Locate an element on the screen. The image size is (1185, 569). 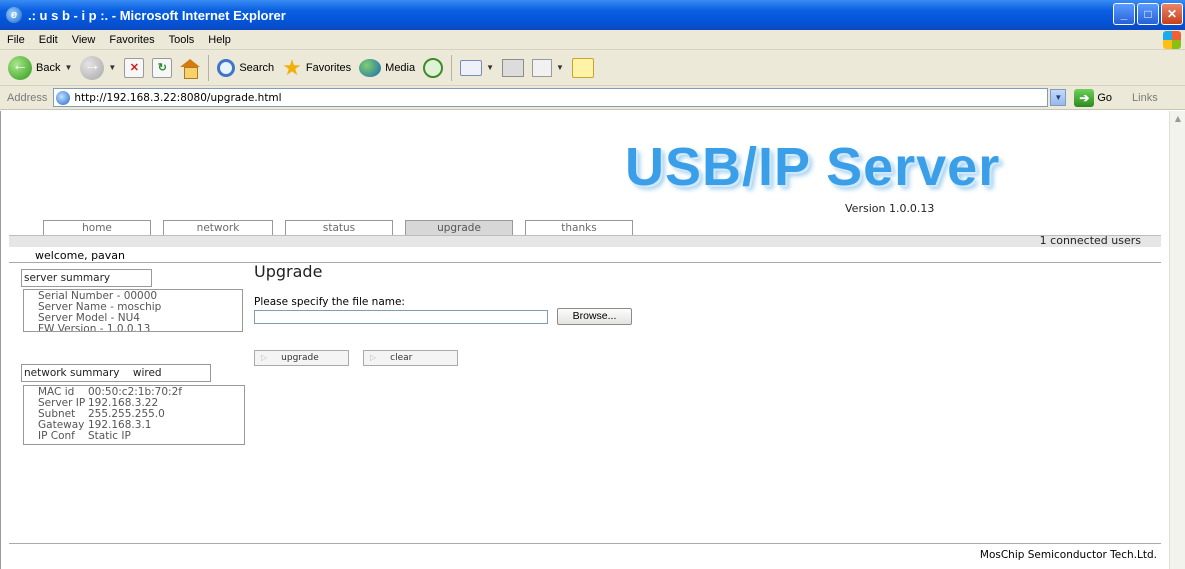
favorites-star-icon: ★ is located at coordinates (292, 67).